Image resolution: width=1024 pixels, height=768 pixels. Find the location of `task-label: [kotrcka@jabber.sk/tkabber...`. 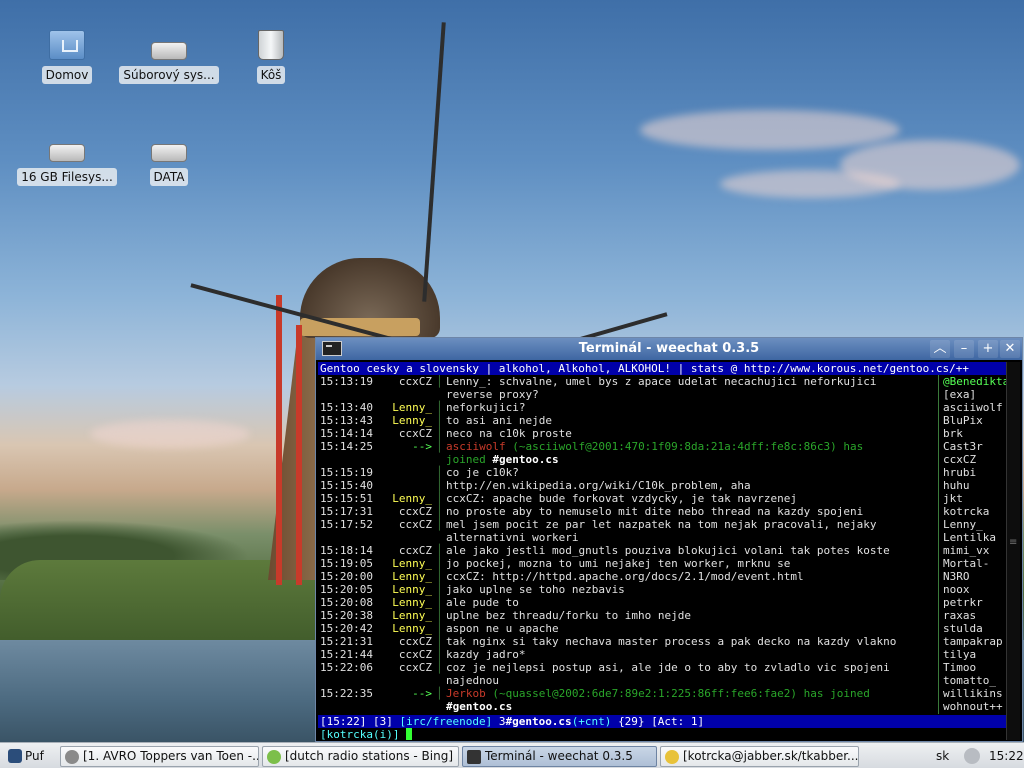

task-label: [kotrcka@jabber.sk/tkabber... is located at coordinates (771, 756).